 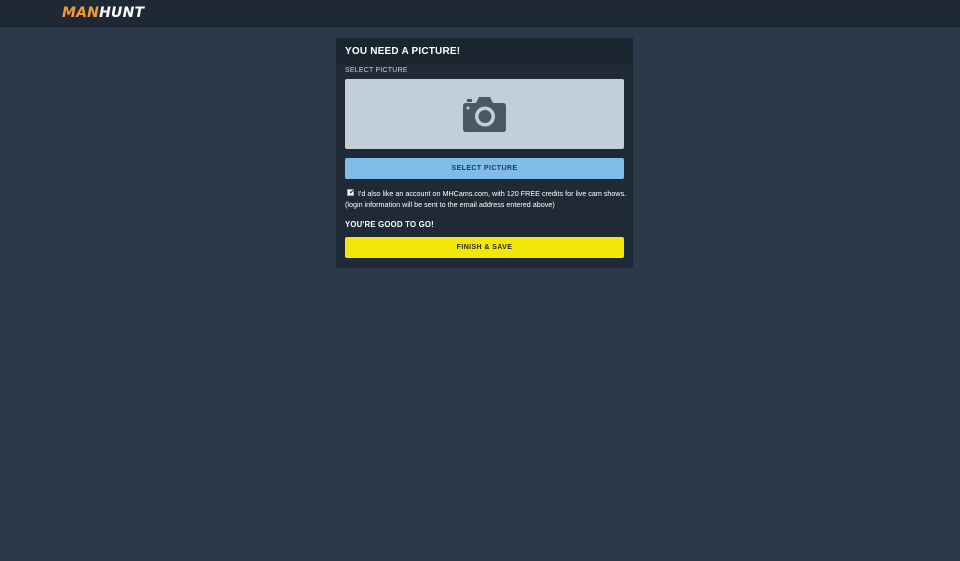 I want to click on panel-title: YOU NEED A PICTURE!, so click(x=403, y=51).